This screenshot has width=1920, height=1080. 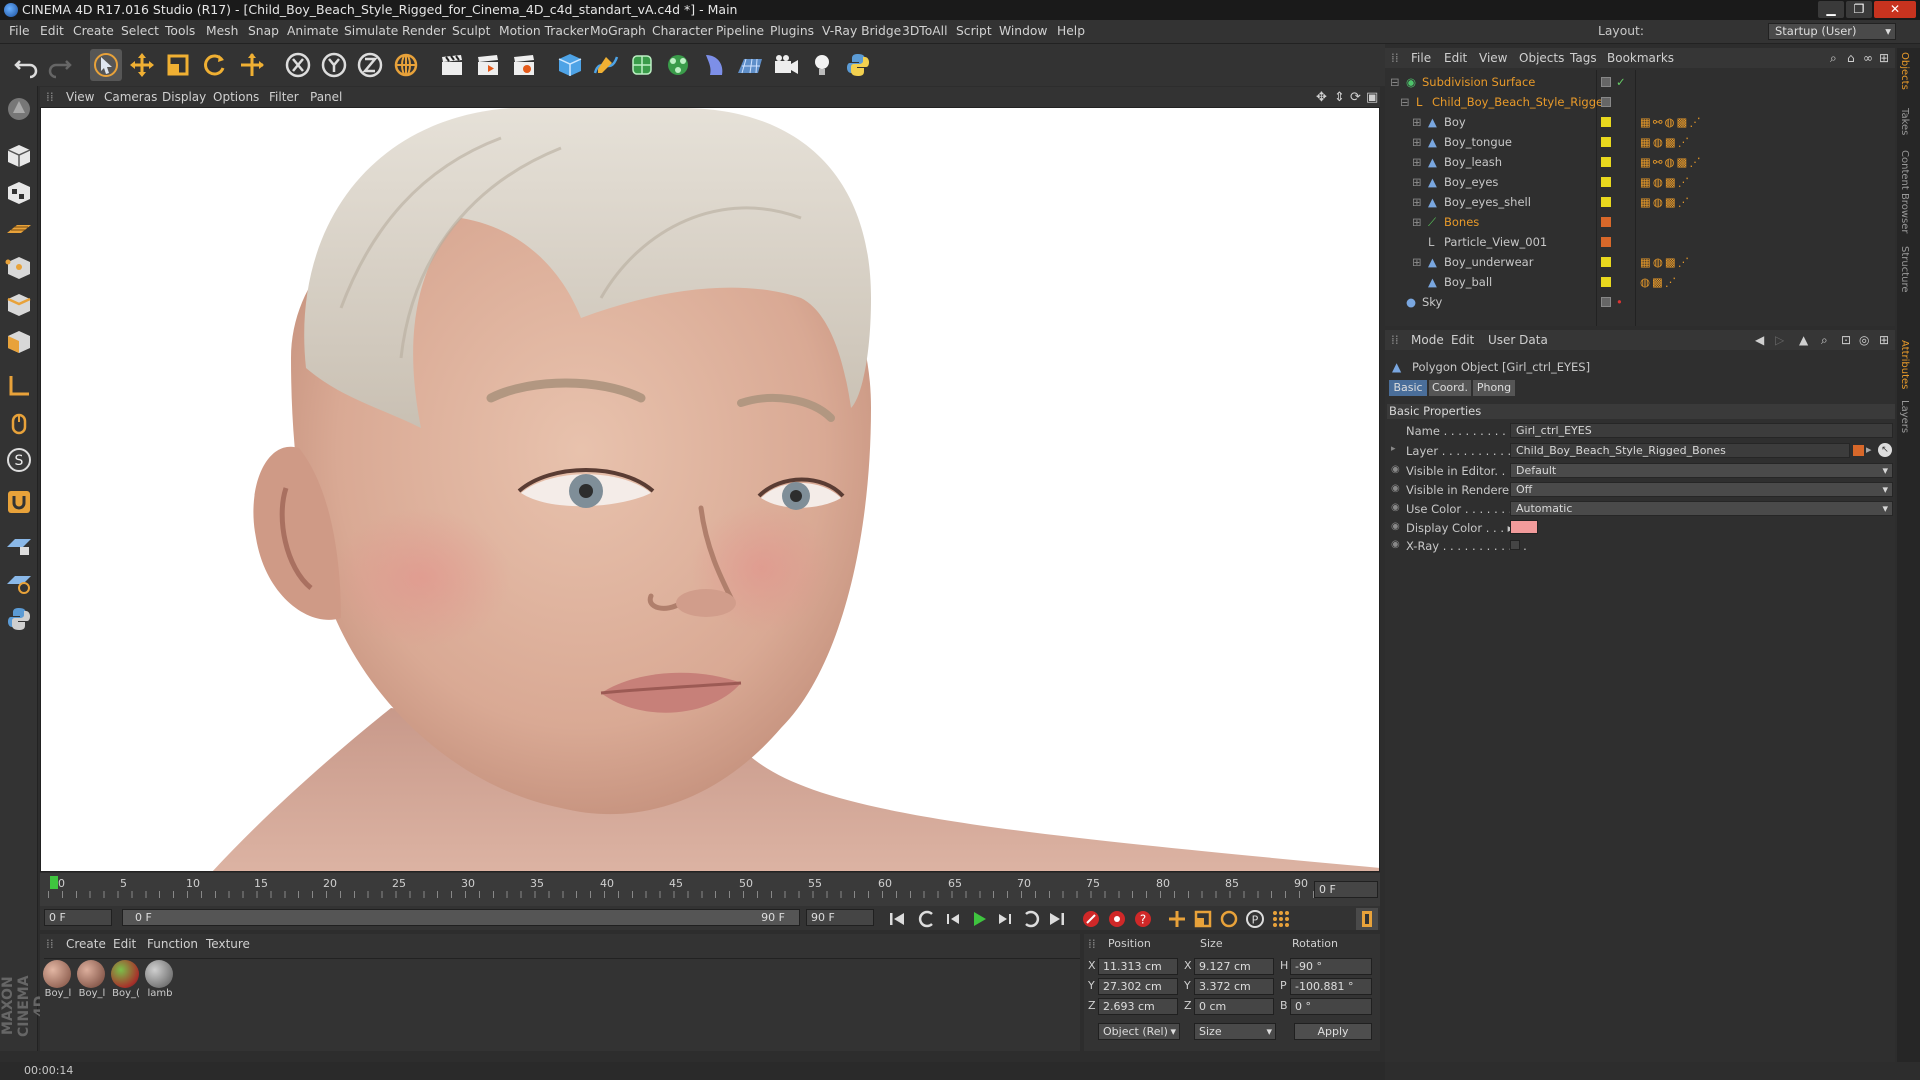 What do you see at coordinates (953, 919) in the screenshot?
I see `previous-frame-button` at bounding box center [953, 919].